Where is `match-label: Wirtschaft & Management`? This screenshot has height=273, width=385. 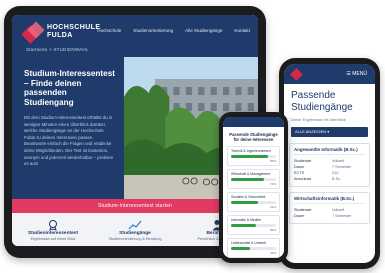
match-label: Wirtschaft & Management is located at coordinates (251, 174).